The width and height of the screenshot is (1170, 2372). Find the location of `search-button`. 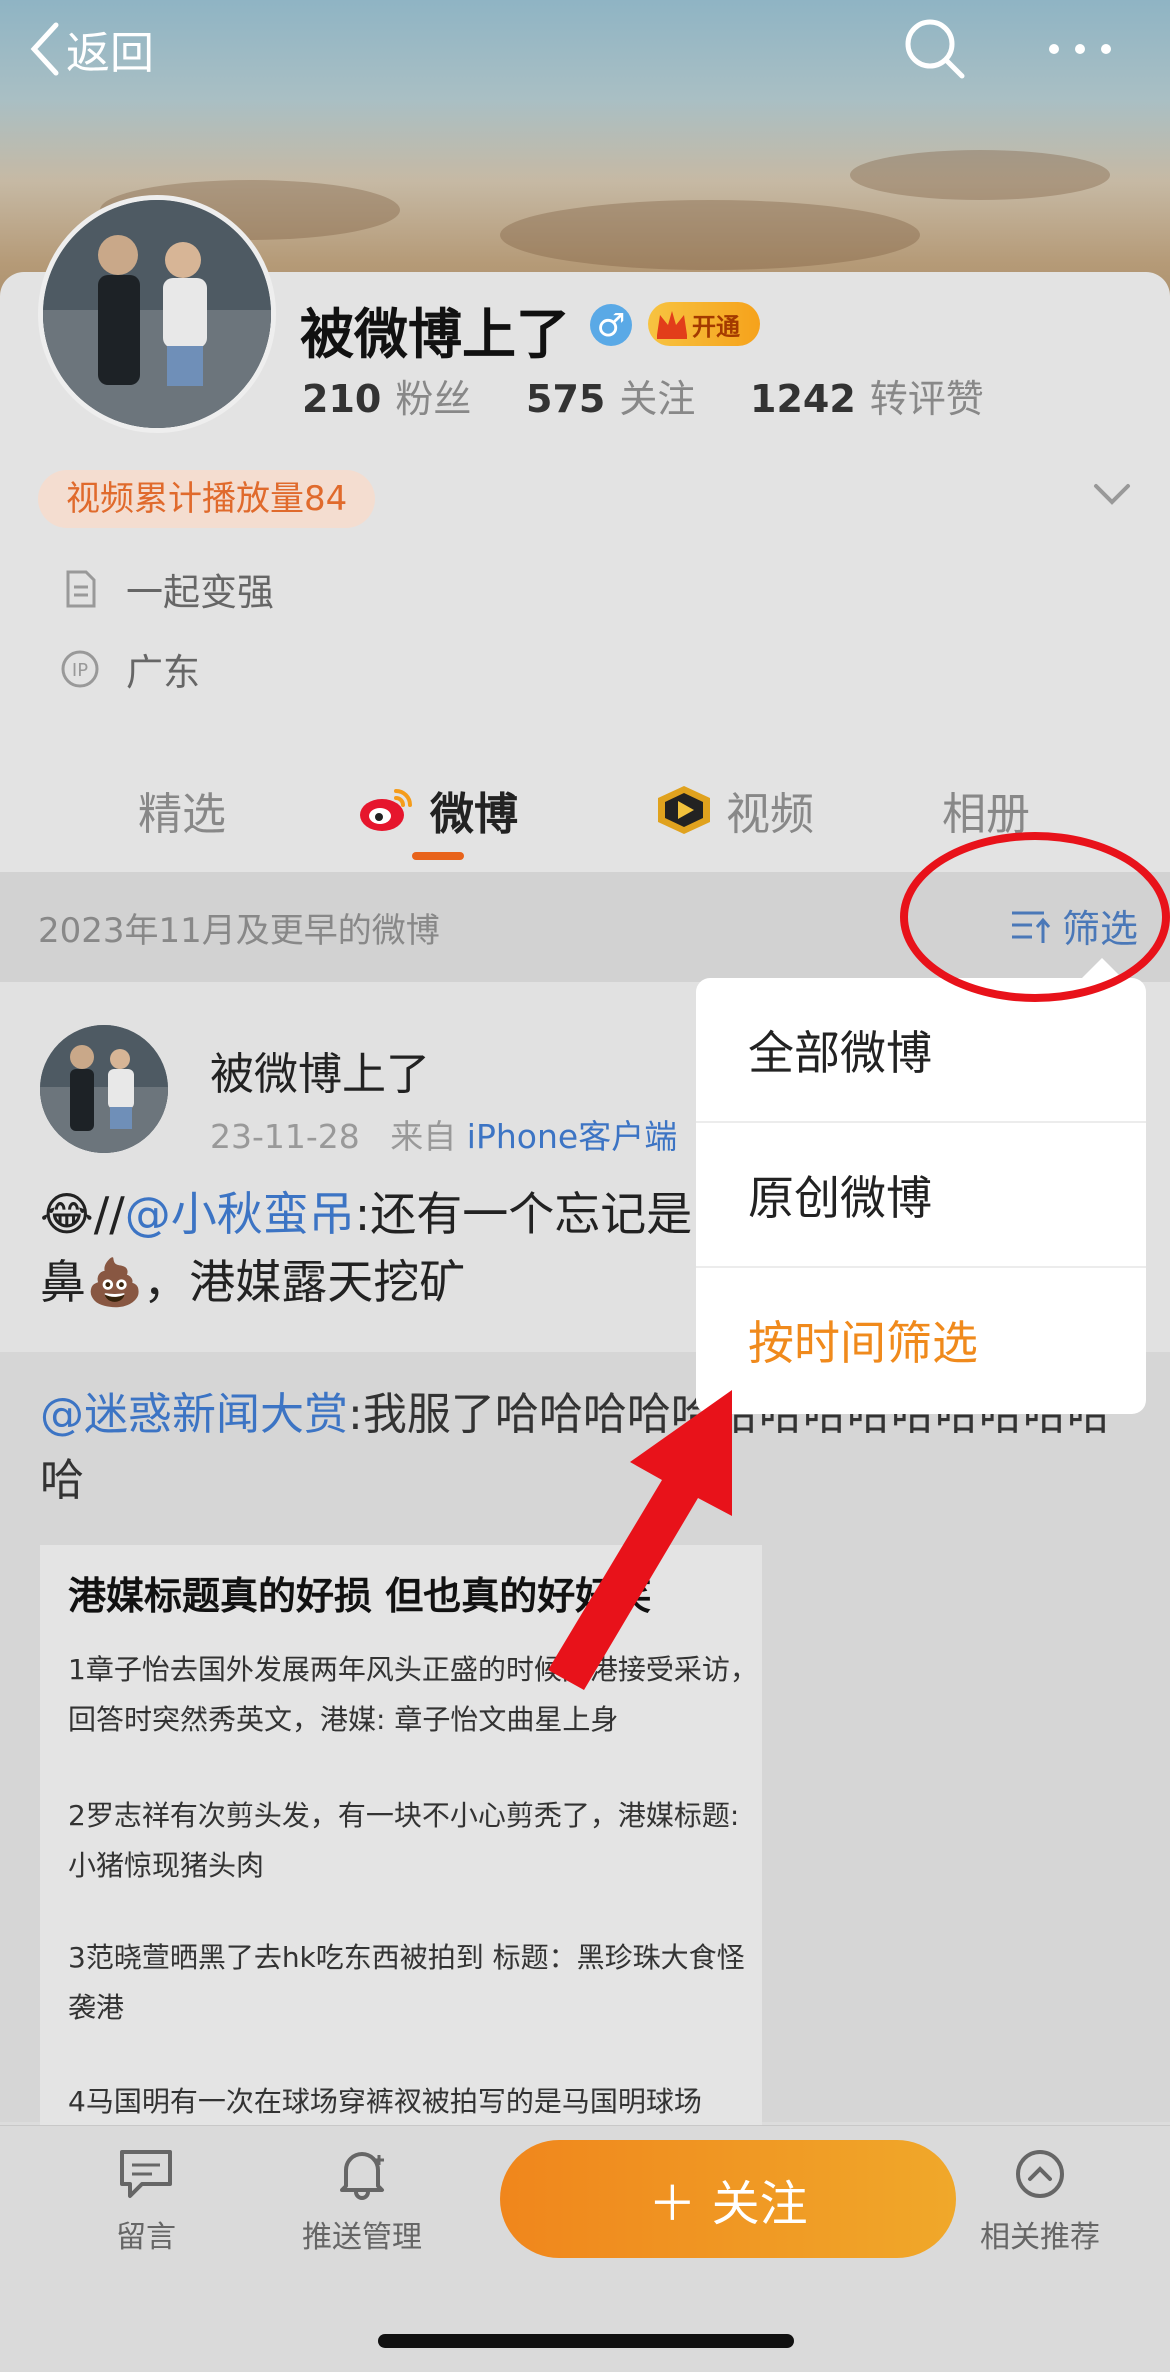

search-button is located at coordinates (935, 49).